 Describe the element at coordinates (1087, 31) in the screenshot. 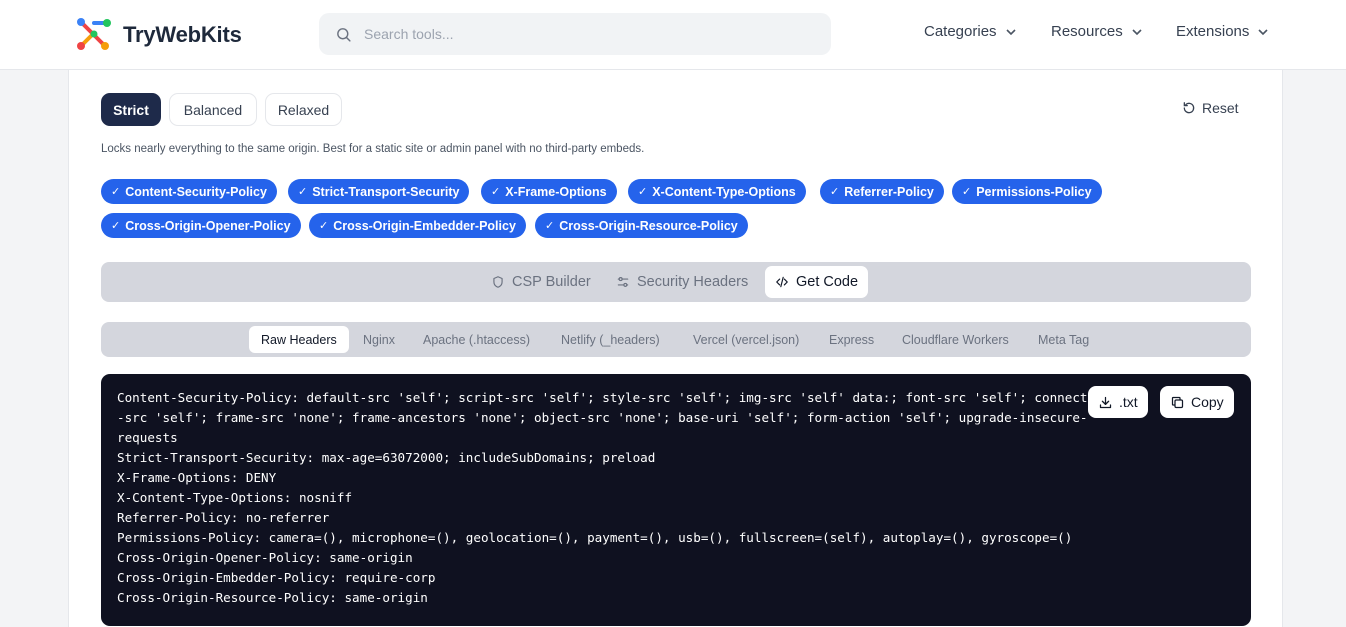

I see `nav-resources-label: Resources` at that location.